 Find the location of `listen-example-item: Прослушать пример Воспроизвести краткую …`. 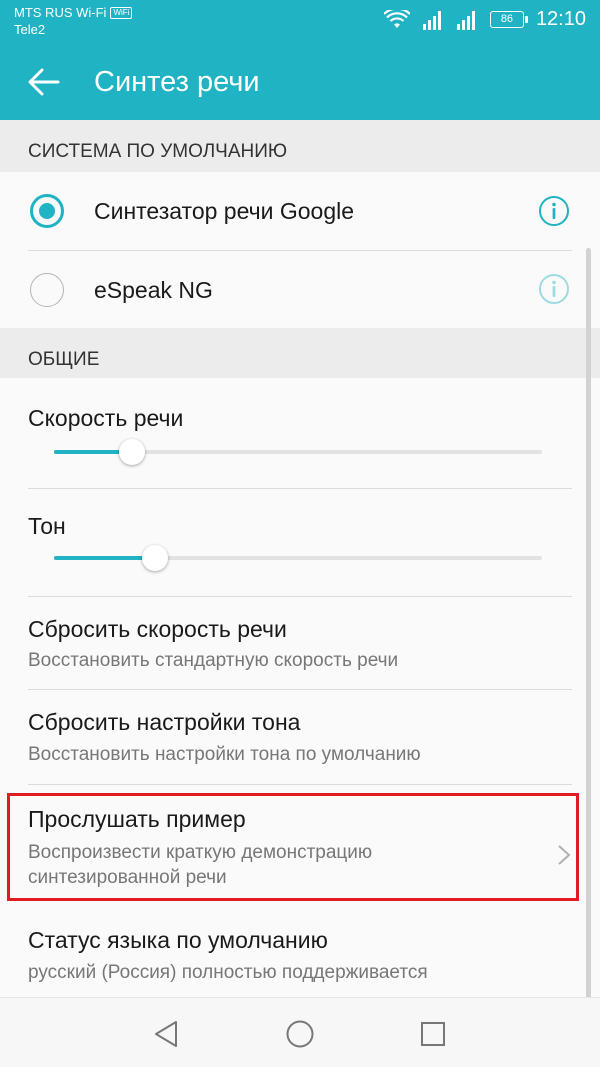

listen-example-item: Прослушать пример Воспроизвести краткую … is located at coordinates (300, 842).